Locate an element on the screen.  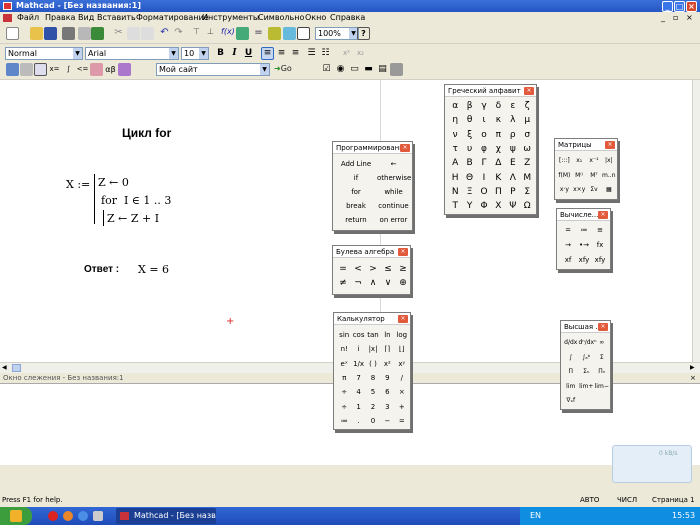
document-icon is located at coordinates (7, 18).